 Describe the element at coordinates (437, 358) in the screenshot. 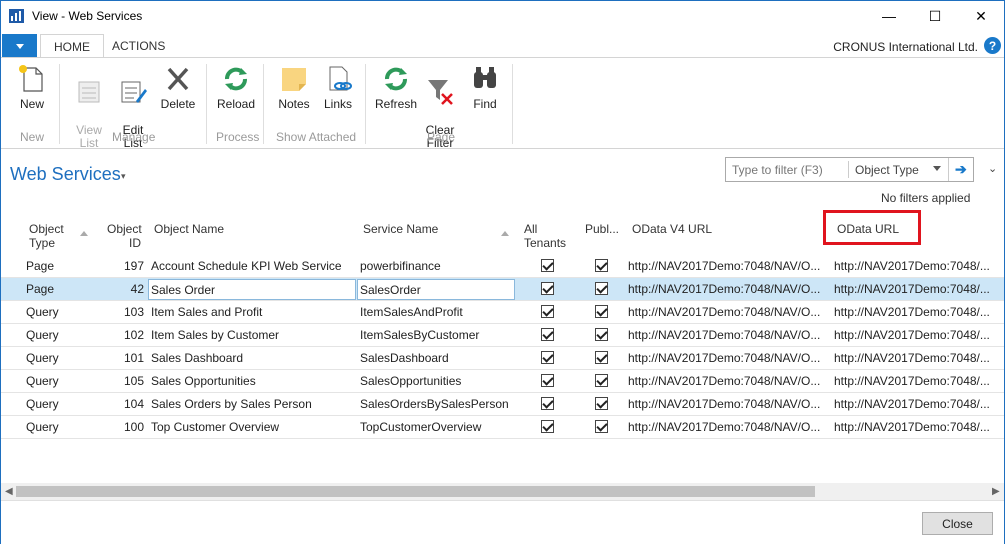

I see `cell-service-name: SalesDashboard` at that location.